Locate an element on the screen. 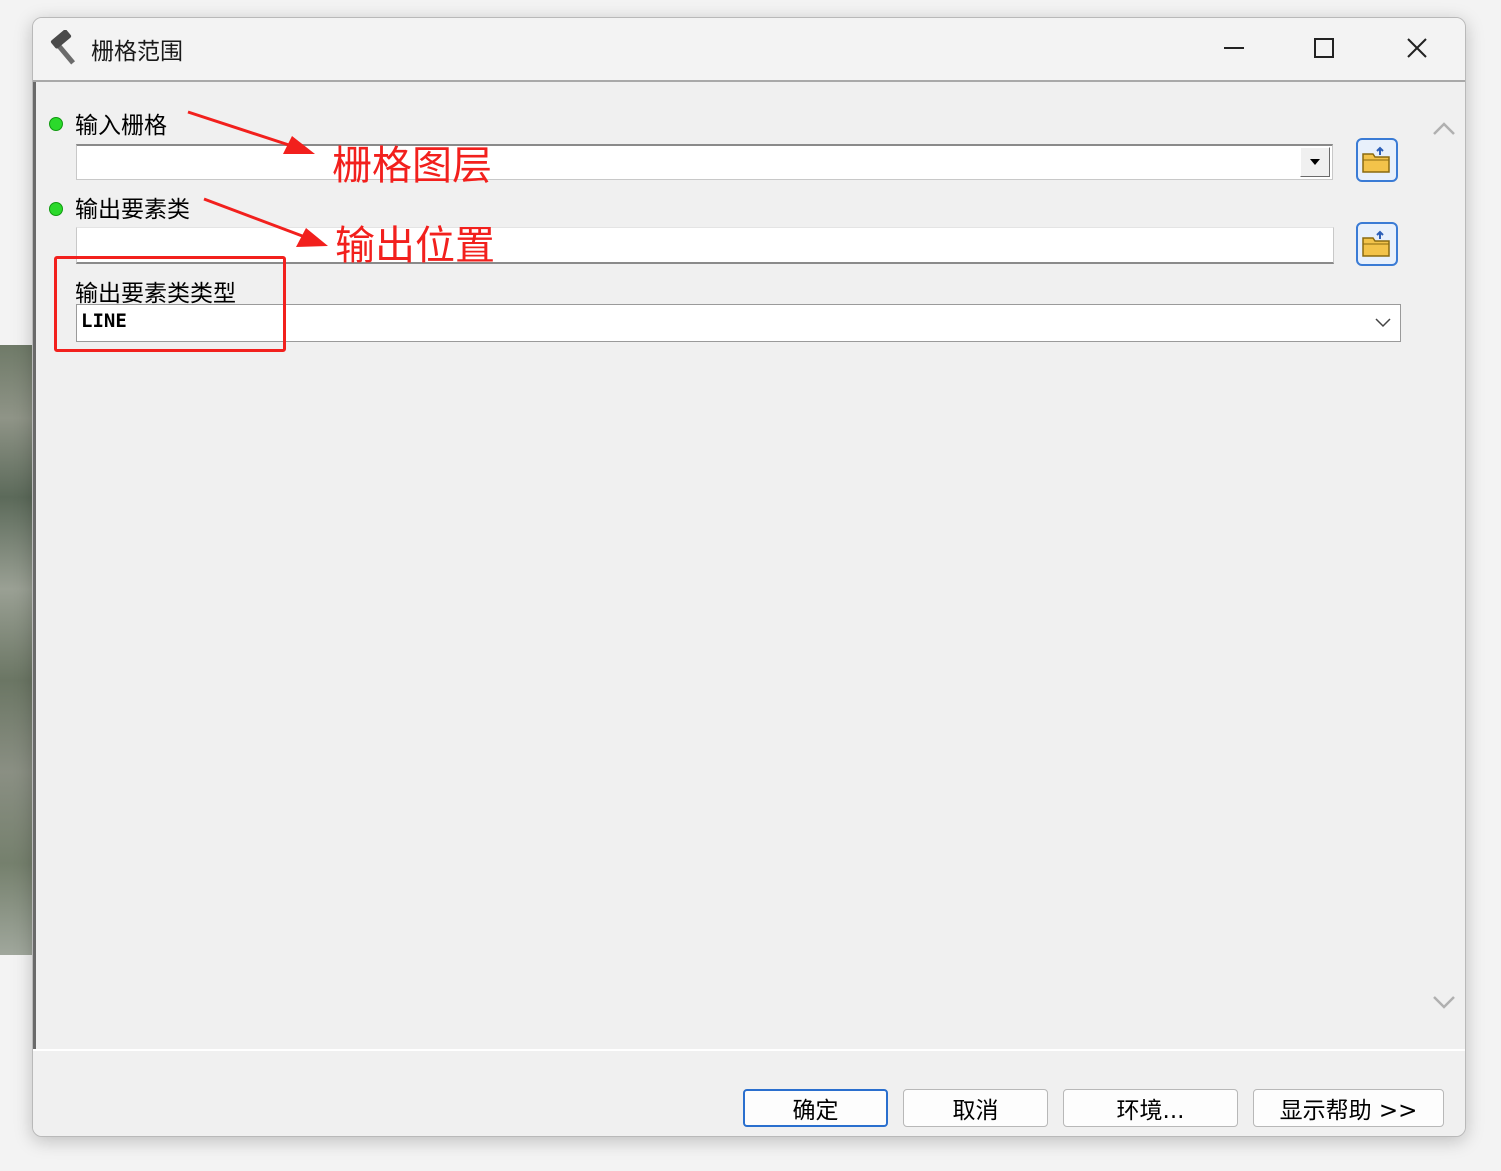  minimize-button is located at coordinates (1234, 48).